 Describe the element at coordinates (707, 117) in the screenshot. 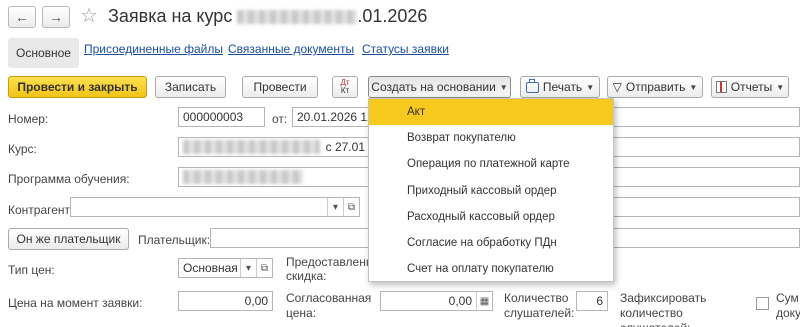

I see `date-field-right-part` at that location.